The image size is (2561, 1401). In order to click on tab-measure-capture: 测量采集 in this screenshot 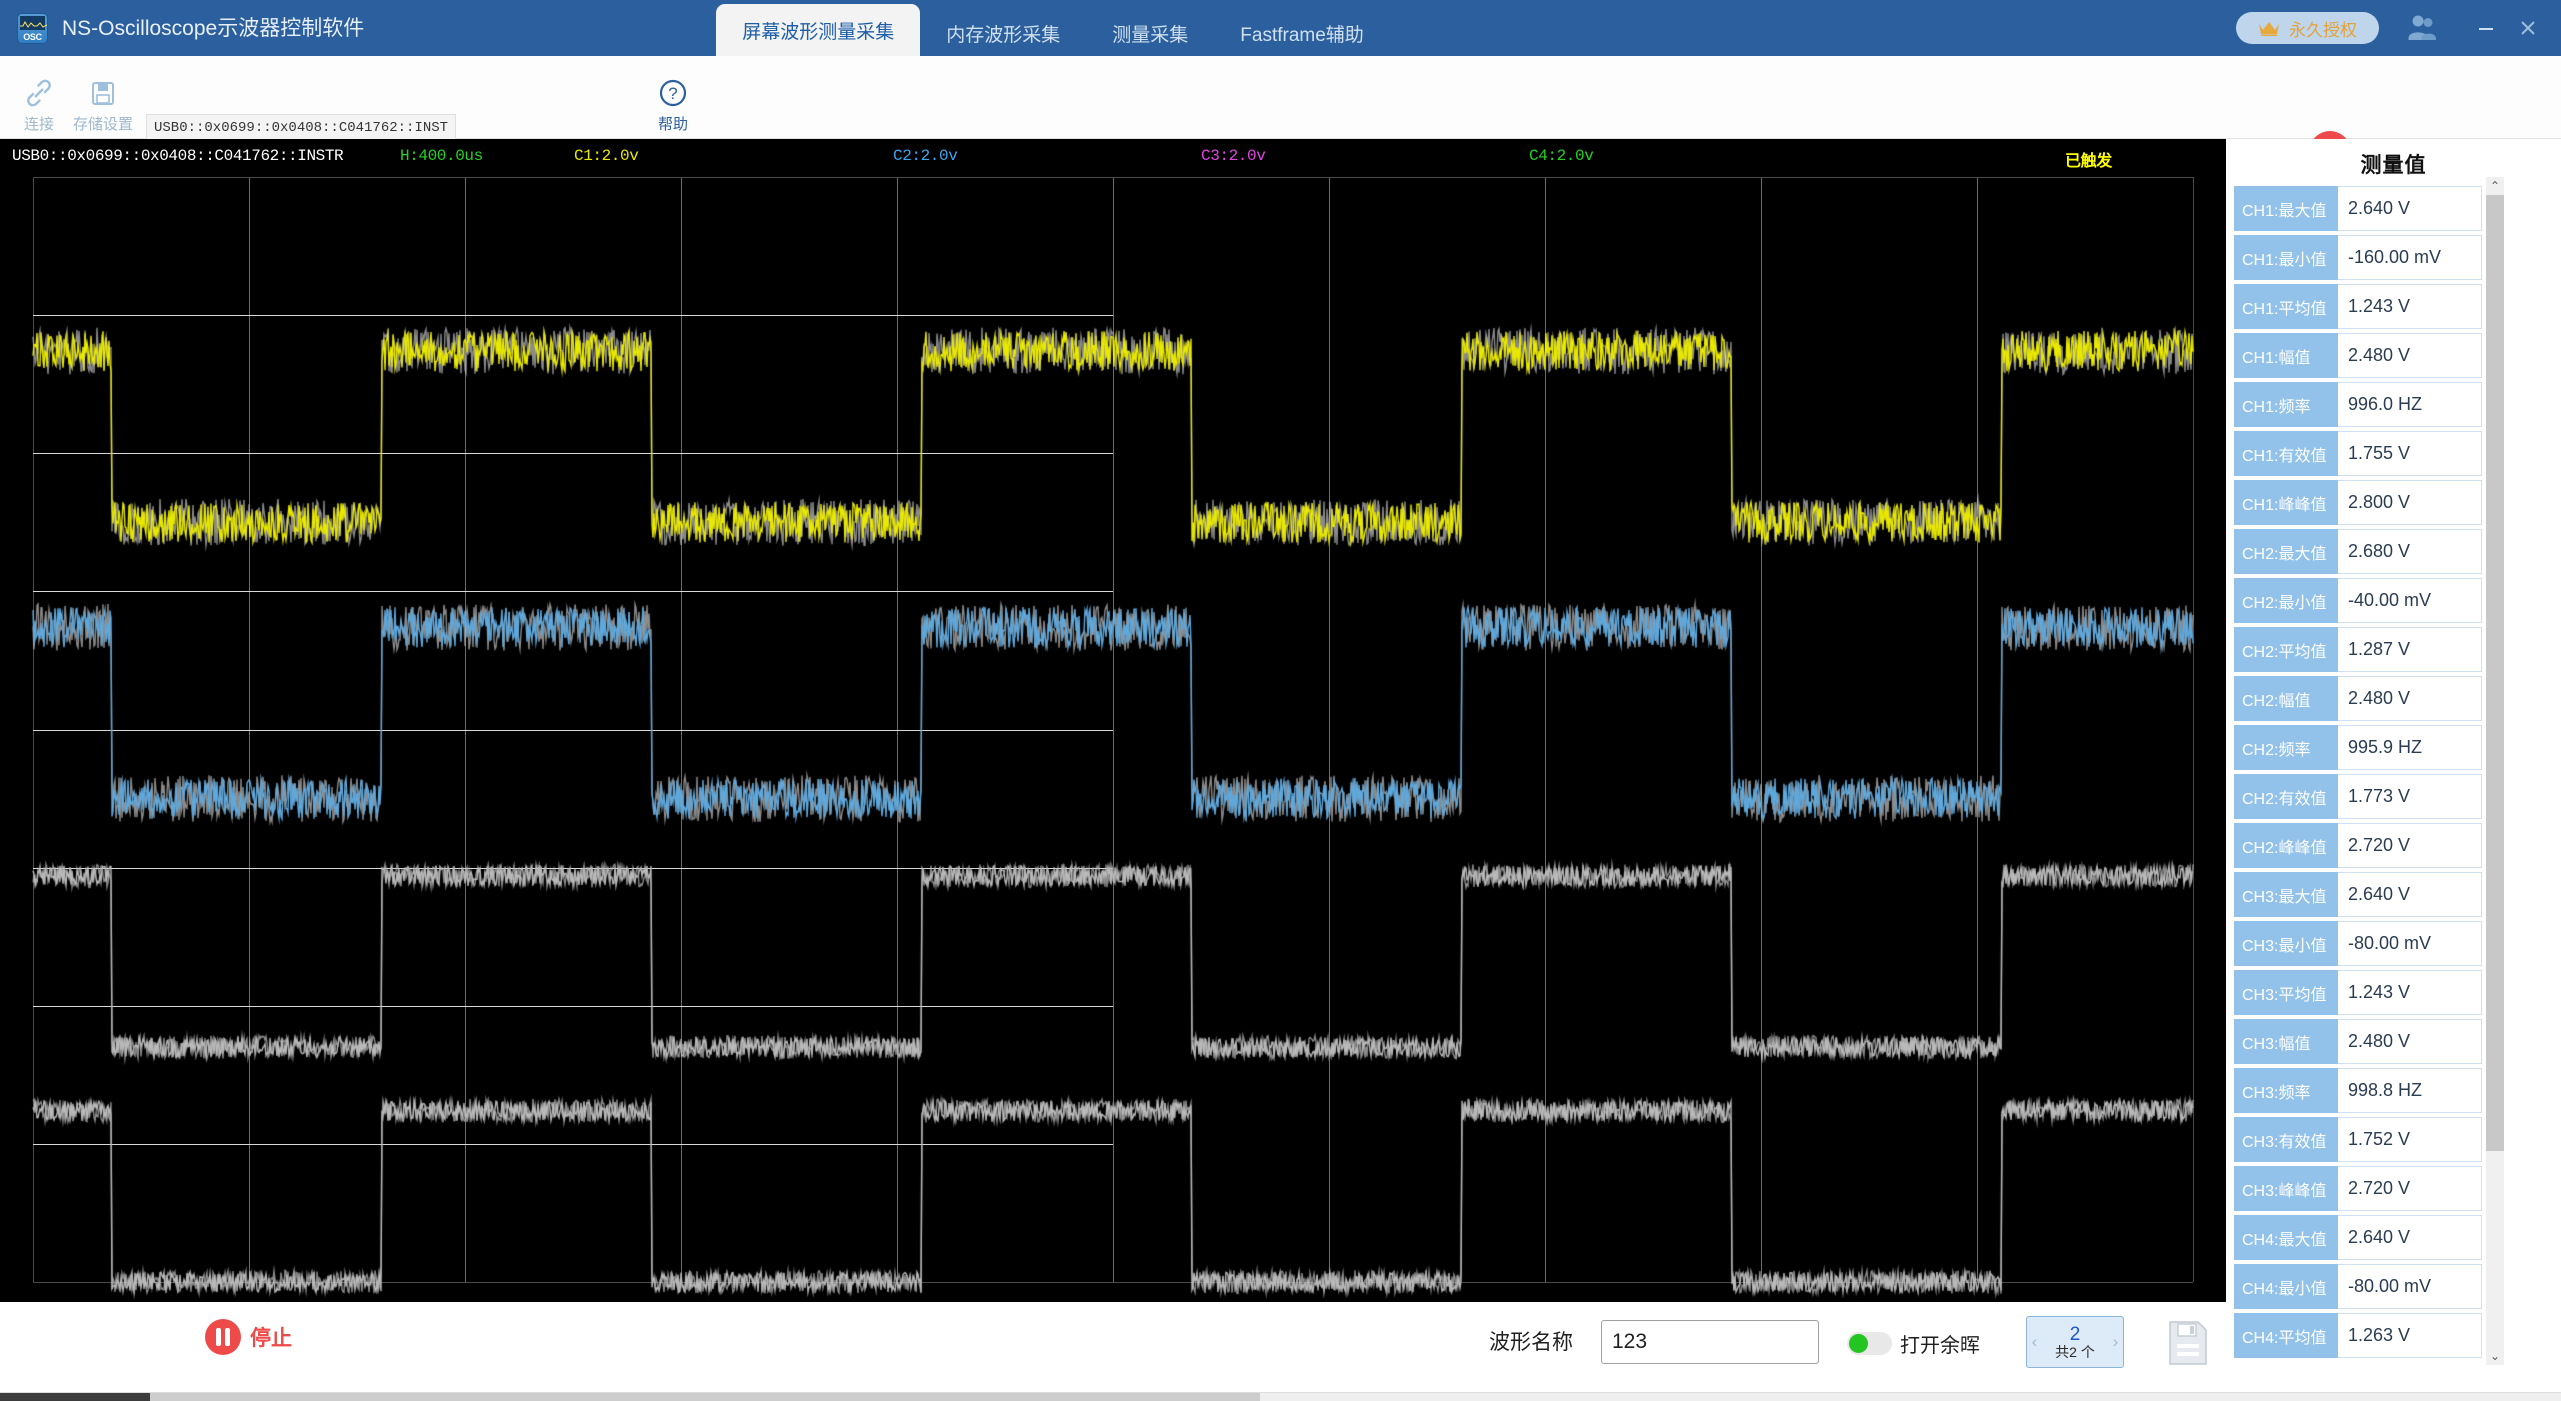, I will do `click(1150, 33)`.